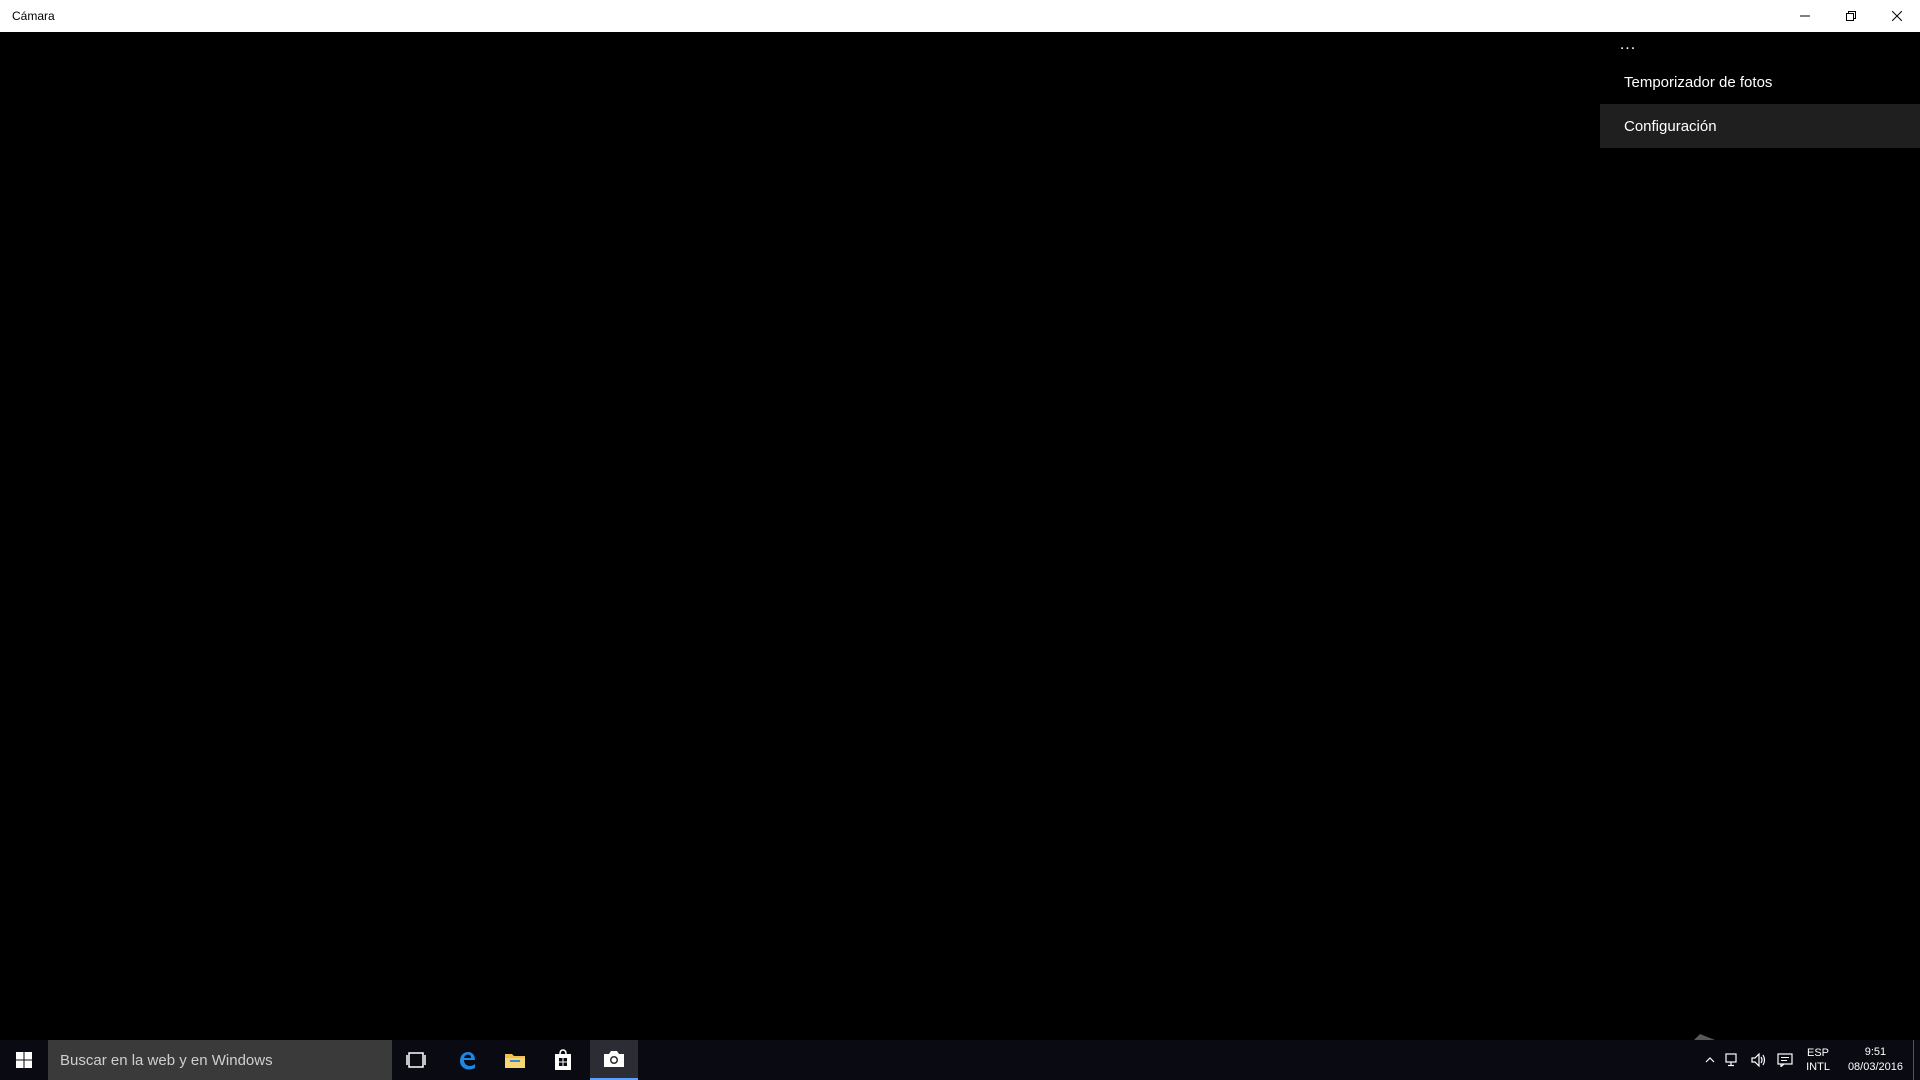  I want to click on language-code: ESP, so click(1818, 1053).